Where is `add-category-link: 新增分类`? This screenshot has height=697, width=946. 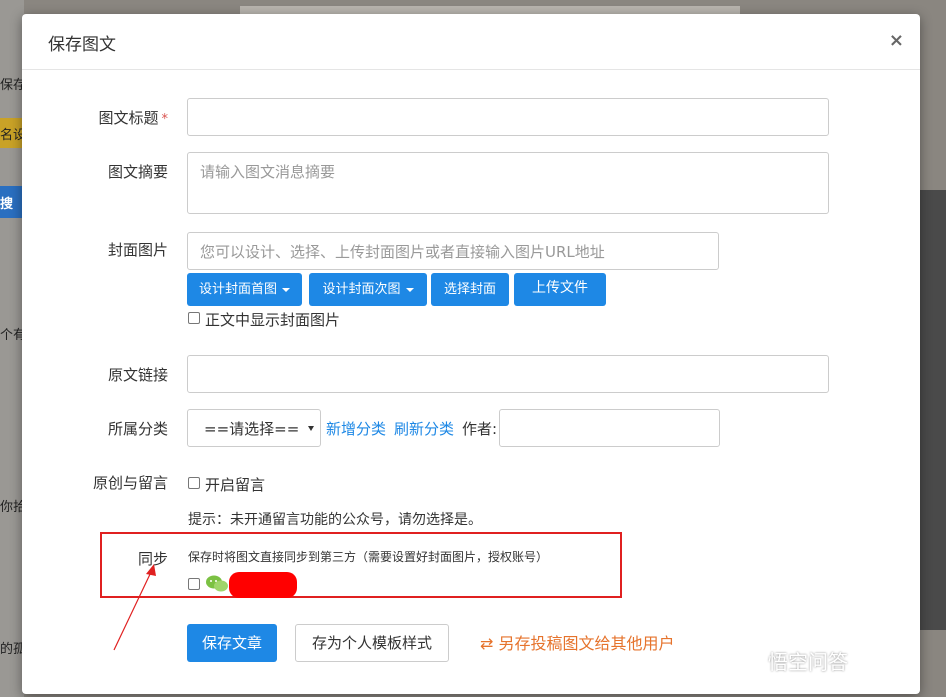
add-category-link: 新增分类 is located at coordinates (356, 428).